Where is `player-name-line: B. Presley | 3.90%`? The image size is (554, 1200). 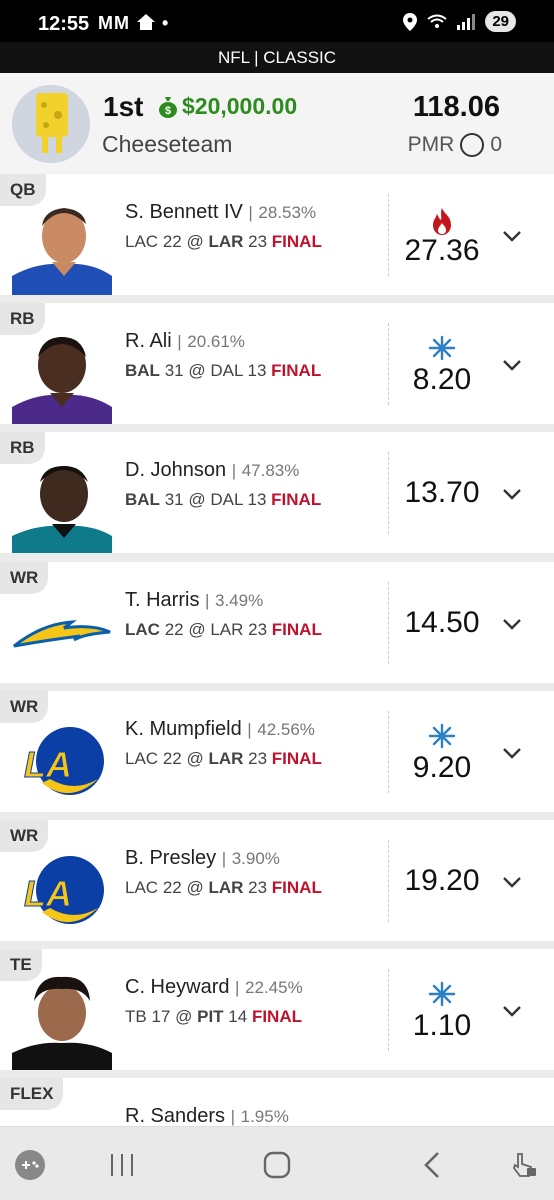
player-name-line: B. Presley | 3.90% is located at coordinates (202, 858).